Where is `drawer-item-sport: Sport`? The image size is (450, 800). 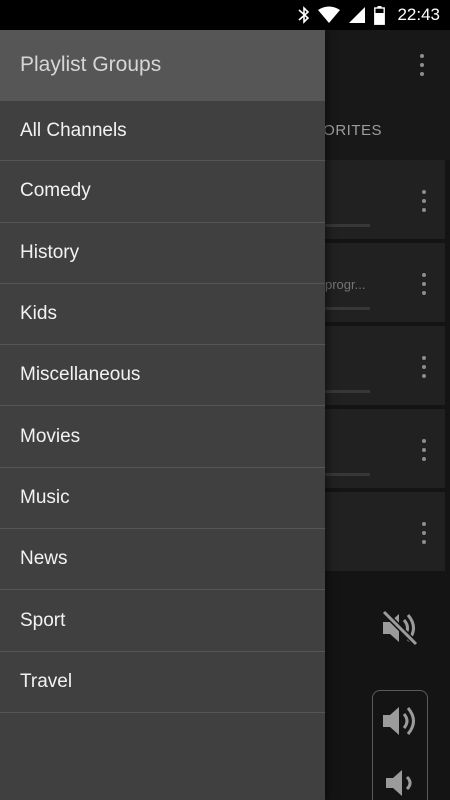
drawer-item-sport: Sport is located at coordinates (162, 621).